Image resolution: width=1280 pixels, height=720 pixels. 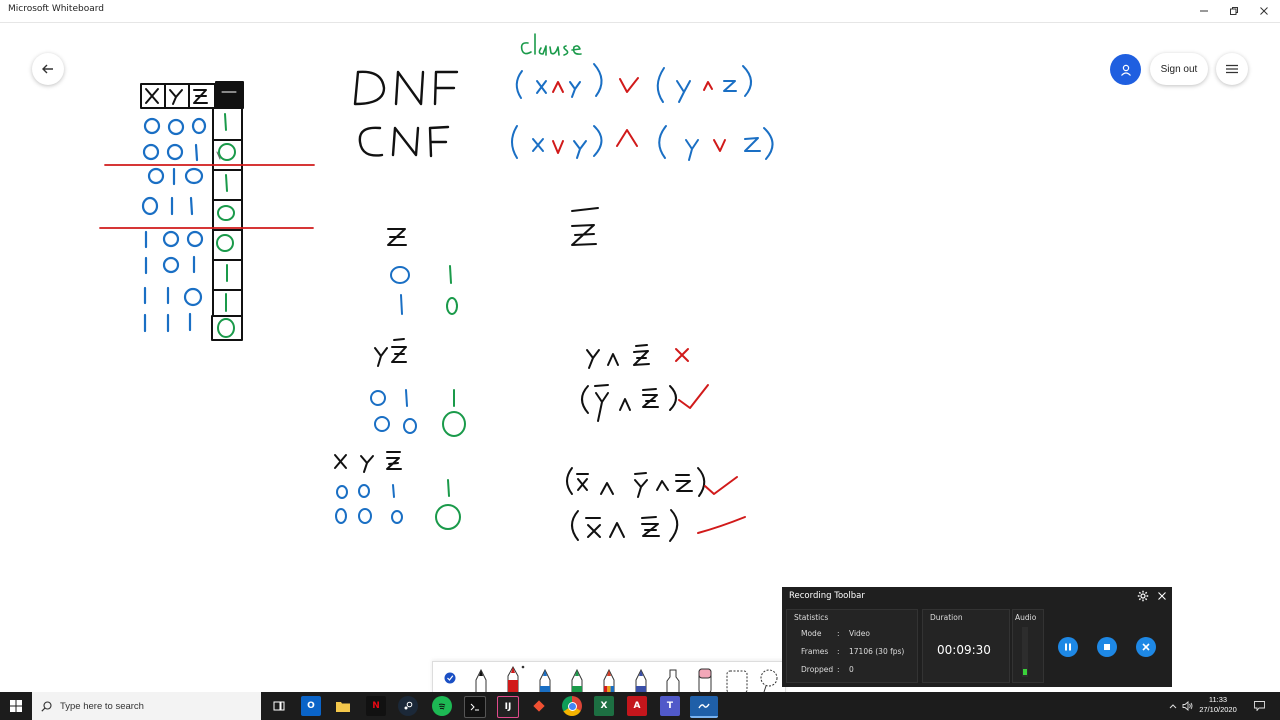 I want to click on account-button, so click(x=1125, y=69).